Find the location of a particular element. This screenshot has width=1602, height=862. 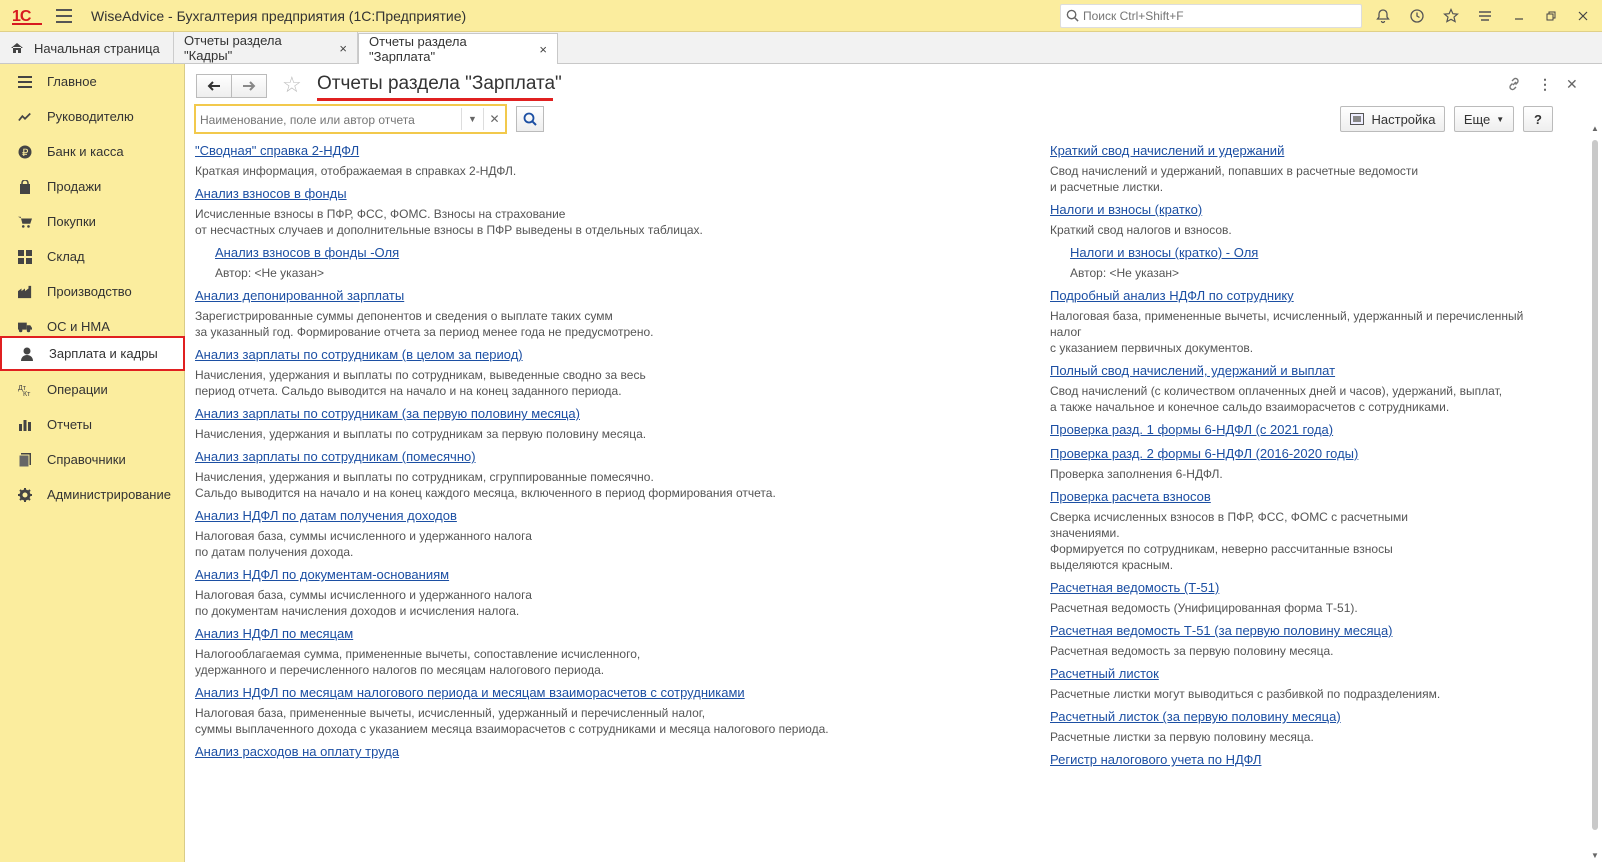

favorite-star-icon: ☆ is located at coordinates (292, 85).